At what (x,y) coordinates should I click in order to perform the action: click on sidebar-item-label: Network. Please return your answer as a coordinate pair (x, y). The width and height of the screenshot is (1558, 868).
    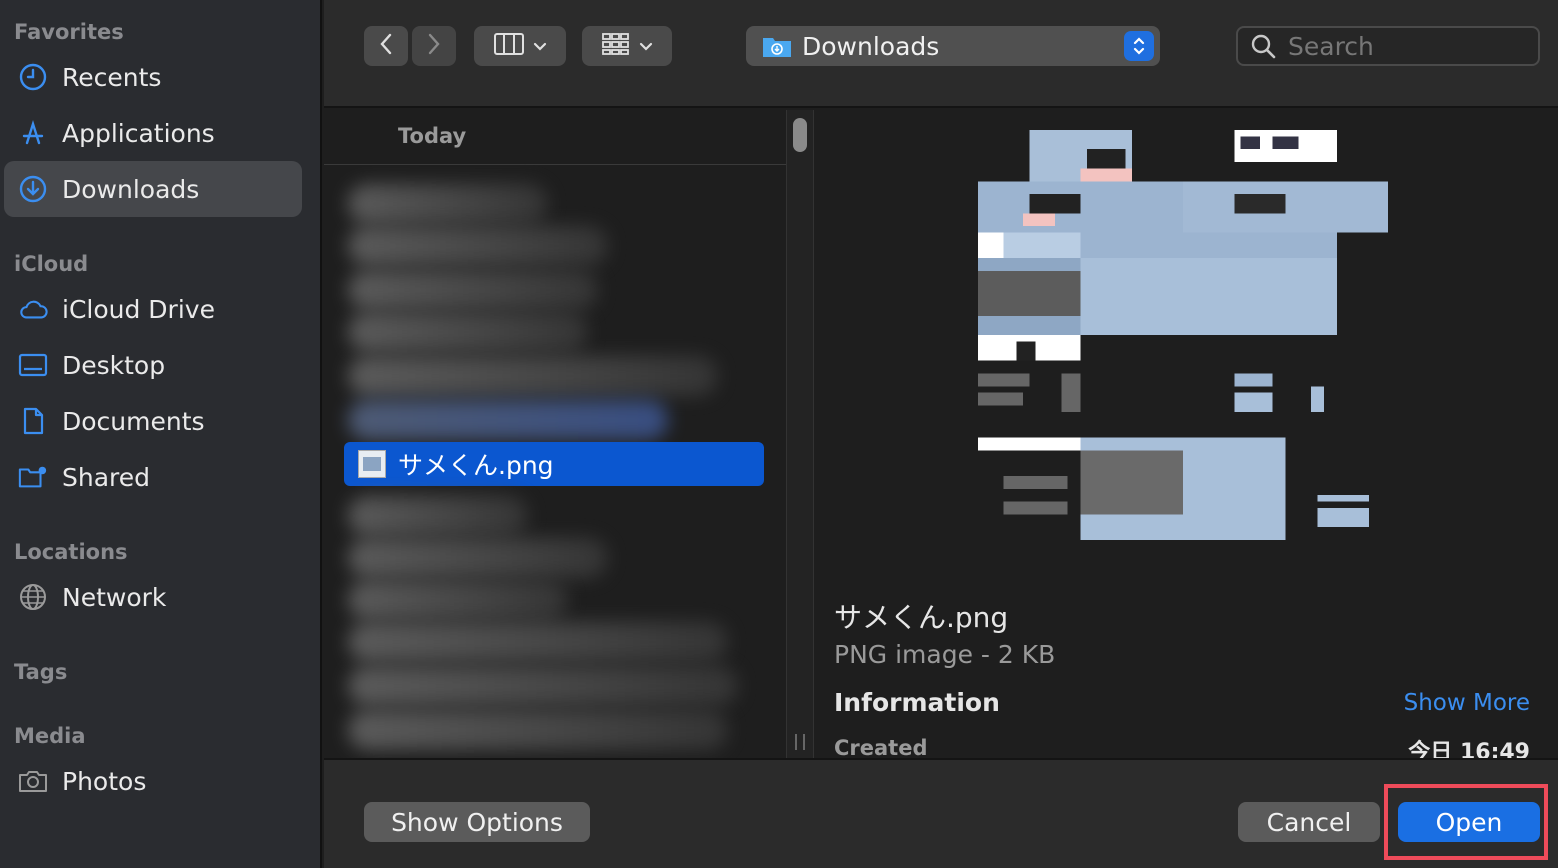
    Looking at the image, I should click on (114, 597).